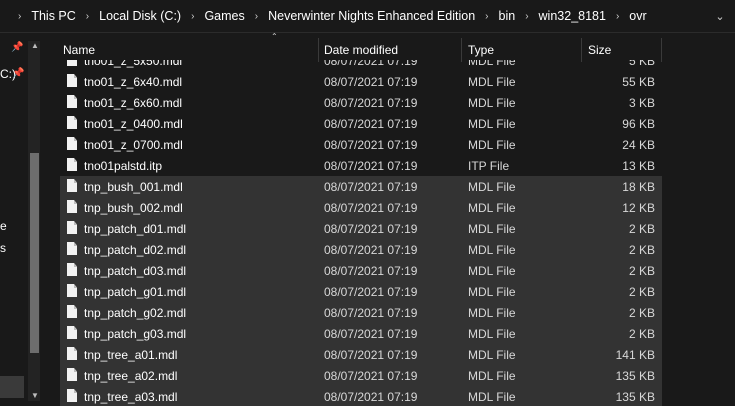  Describe the element at coordinates (637, 16) in the screenshot. I see `breadcrumb-item: ovr` at that location.